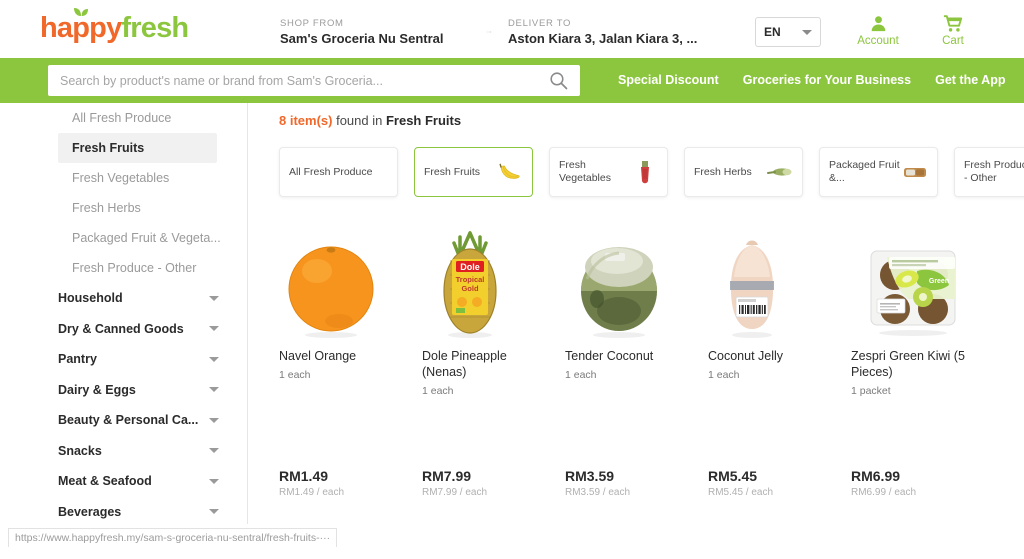  I want to click on deliver-to-label: DELIVER TO, so click(540, 23).